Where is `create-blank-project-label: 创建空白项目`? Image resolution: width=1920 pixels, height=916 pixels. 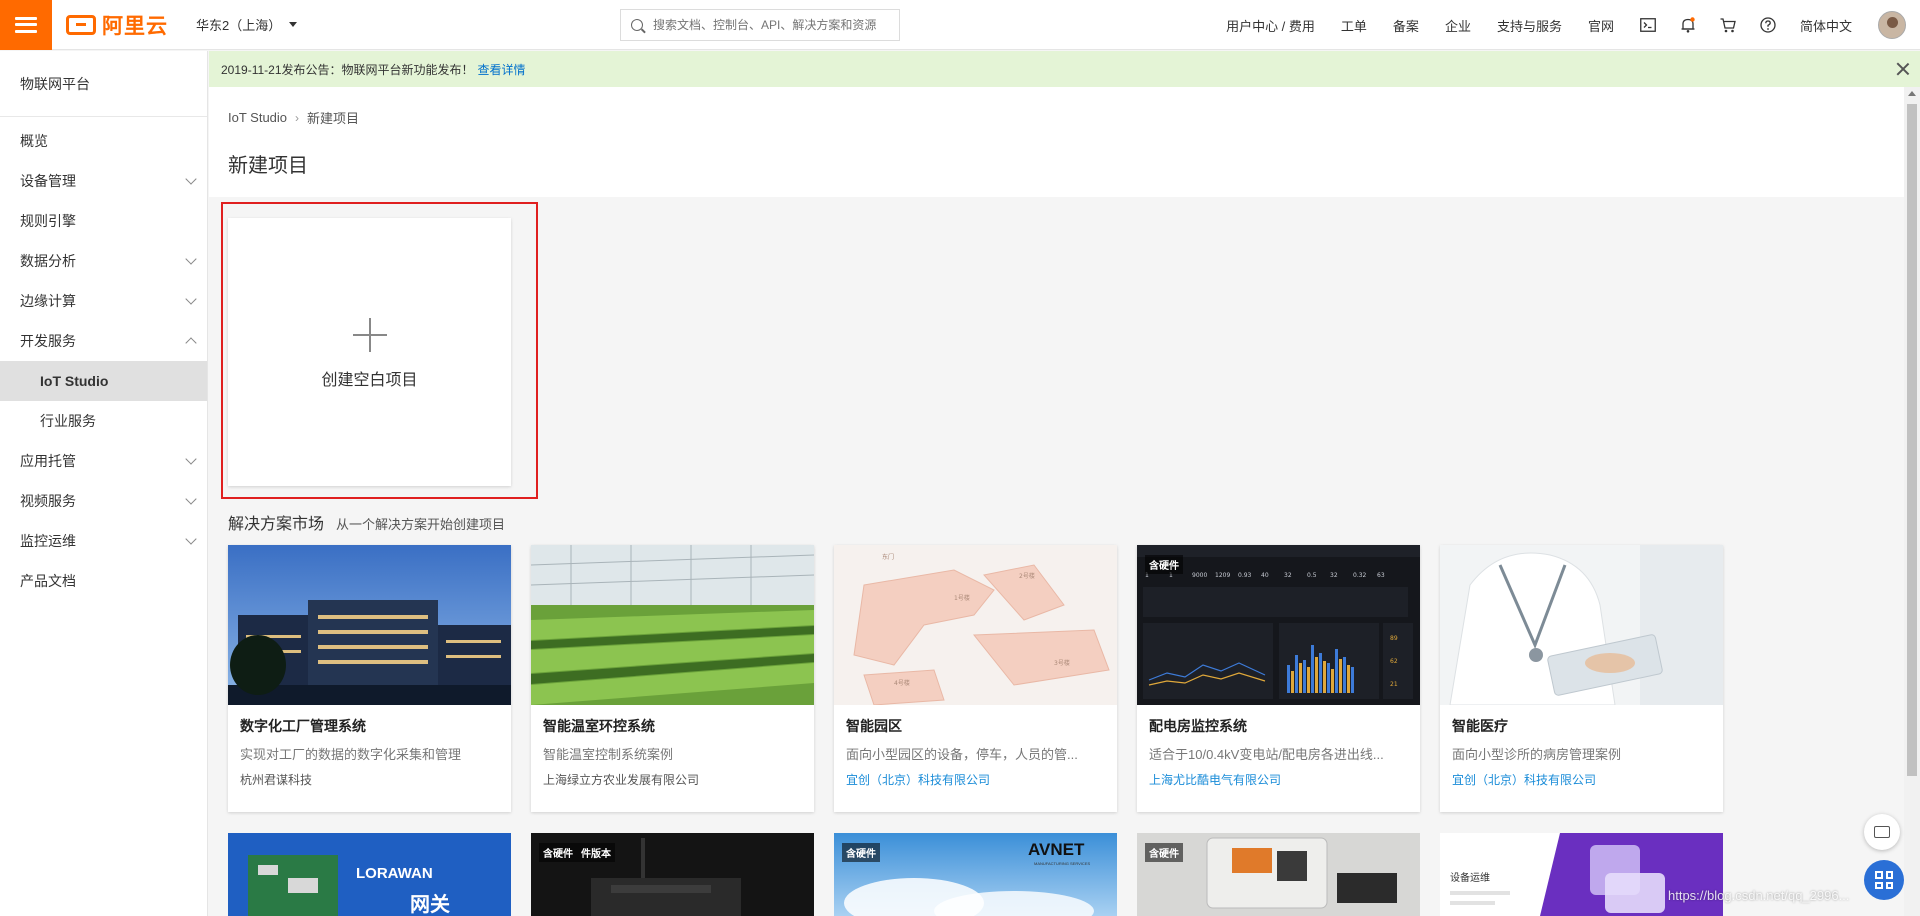 create-blank-project-label: 创建空白项目 is located at coordinates (369, 380).